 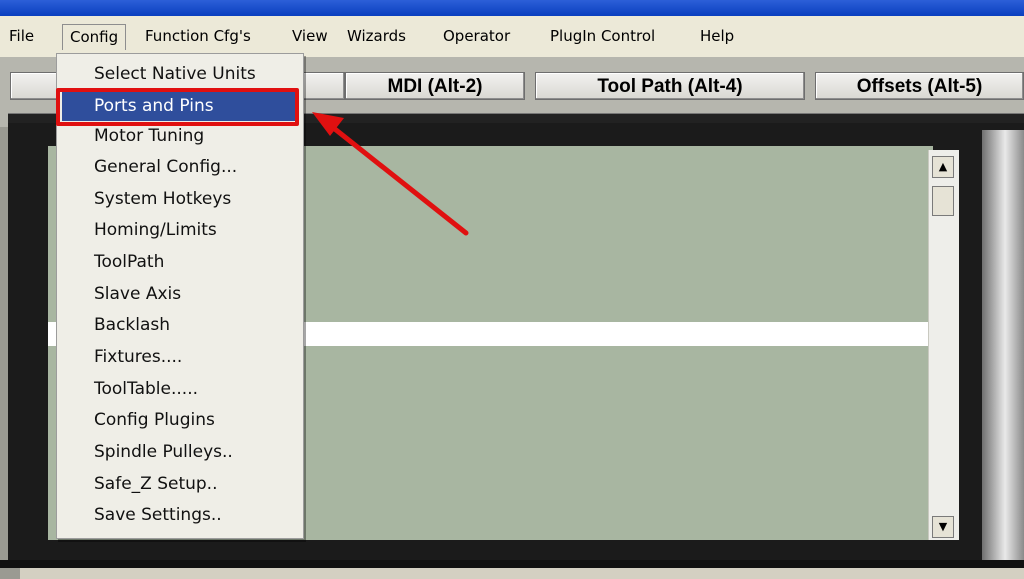 What do you see at coordinates (390, 174) in the screenshot?
I see `annotation-arrow-icon` at bounding box center [390, 174].